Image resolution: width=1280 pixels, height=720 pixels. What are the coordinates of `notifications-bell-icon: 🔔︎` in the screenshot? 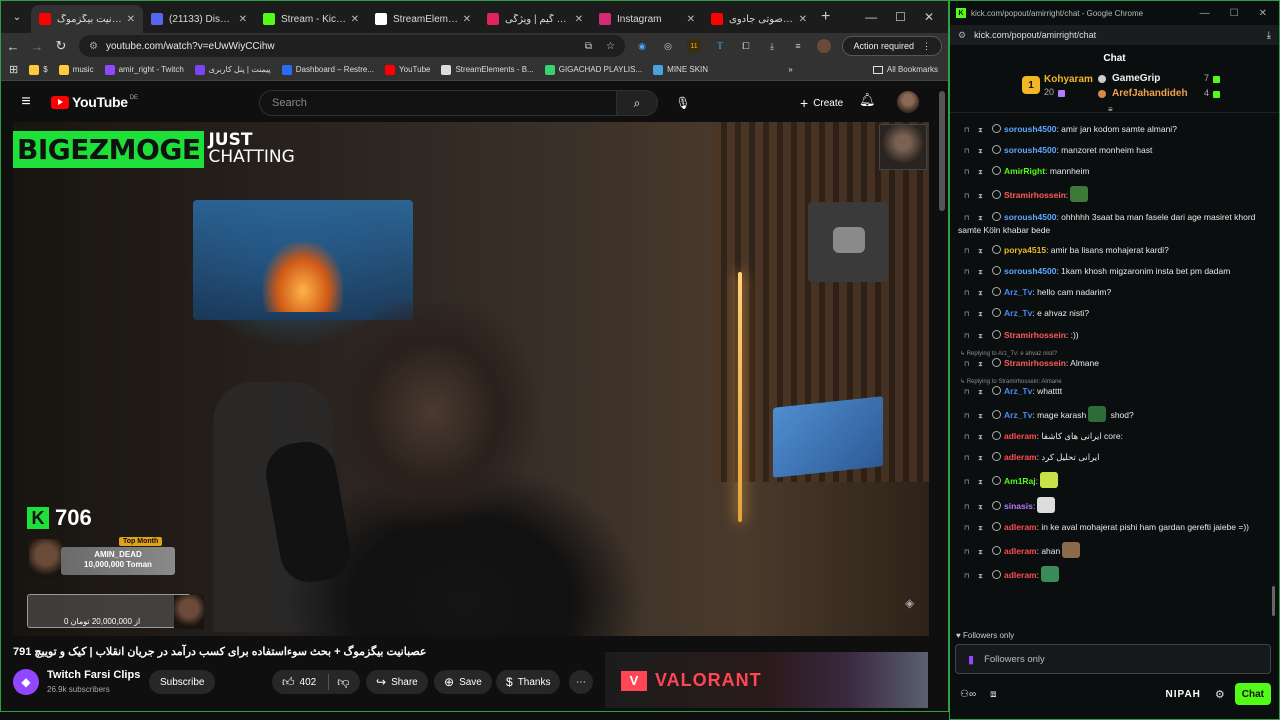 It's located at (867, 100).